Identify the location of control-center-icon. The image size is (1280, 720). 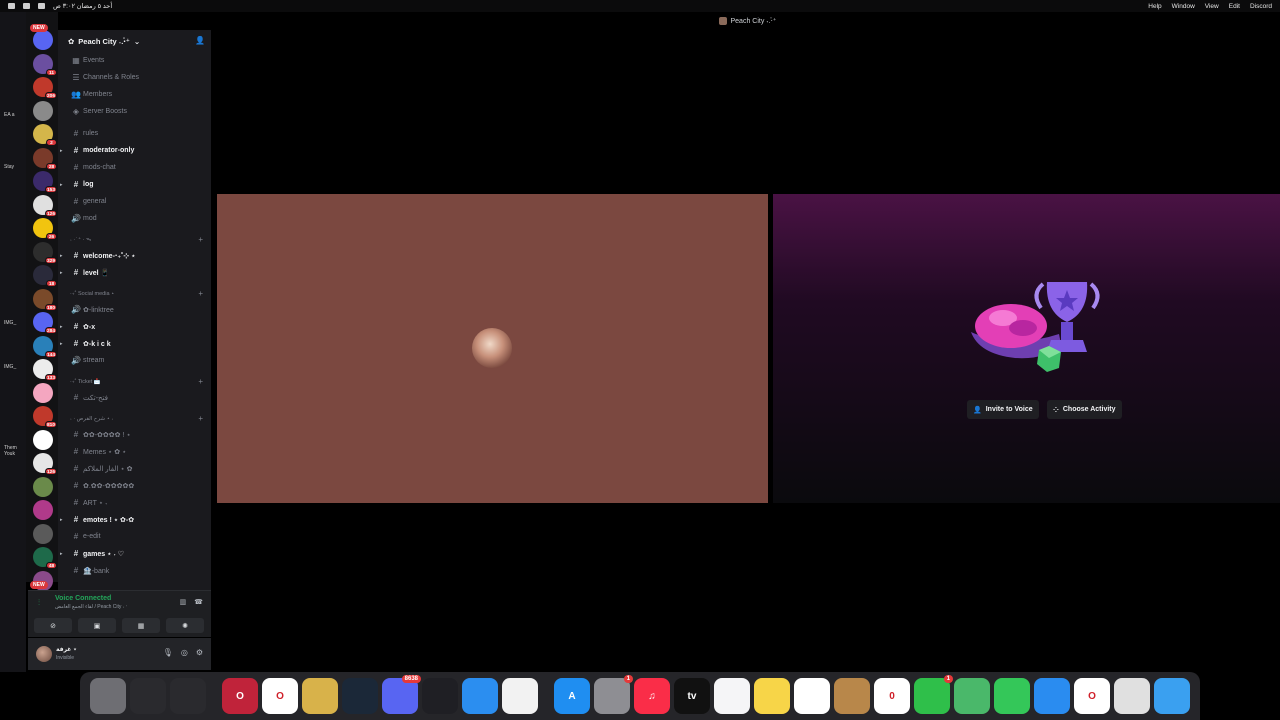
(41, 6).